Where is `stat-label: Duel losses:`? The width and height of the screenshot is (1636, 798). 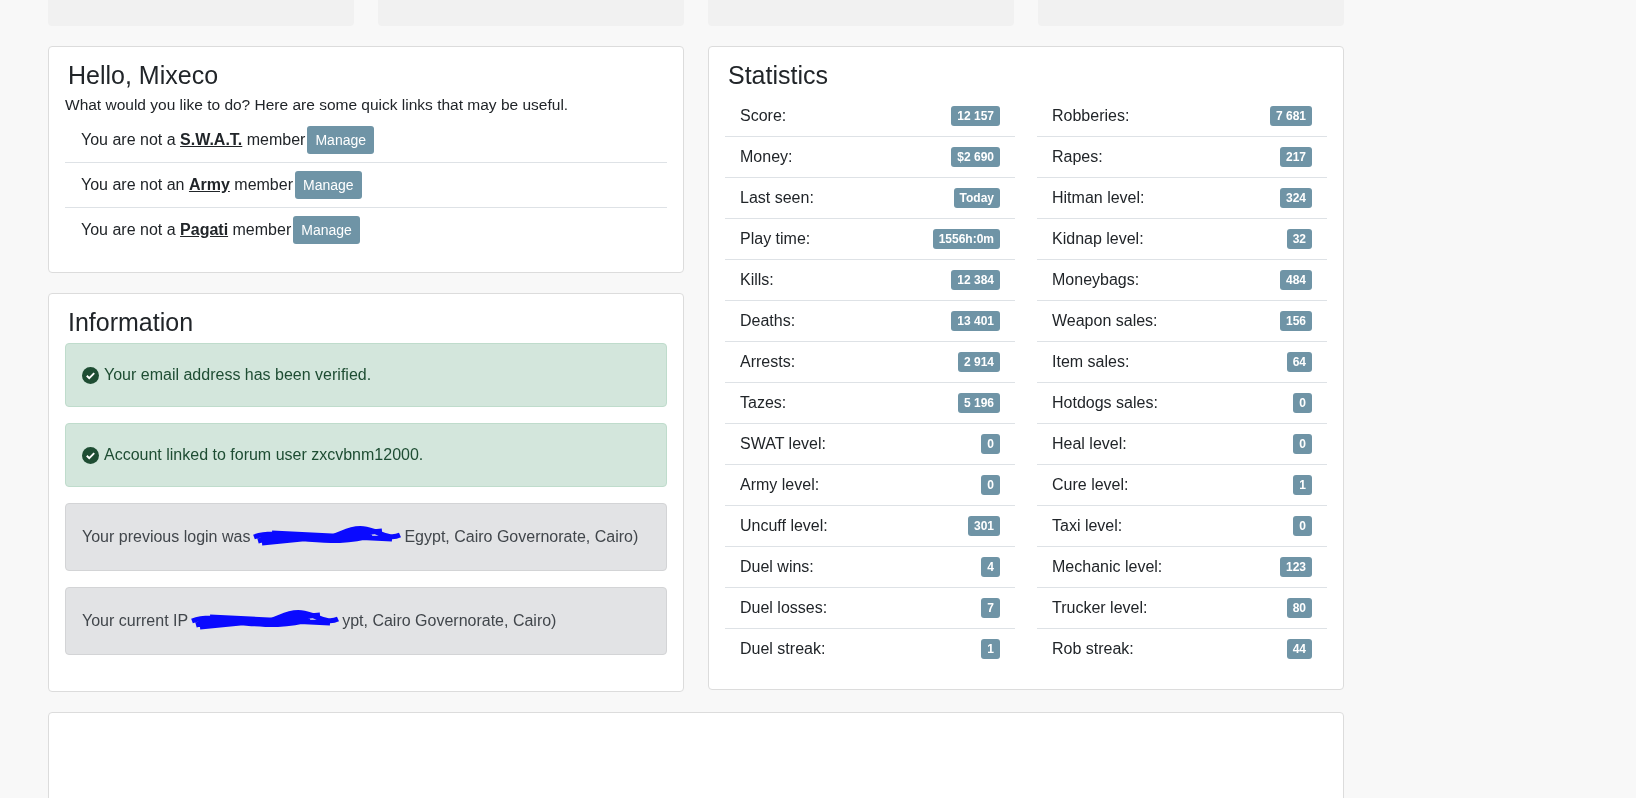
stat-label: Duel losses: is located at coordinates (784, 608).